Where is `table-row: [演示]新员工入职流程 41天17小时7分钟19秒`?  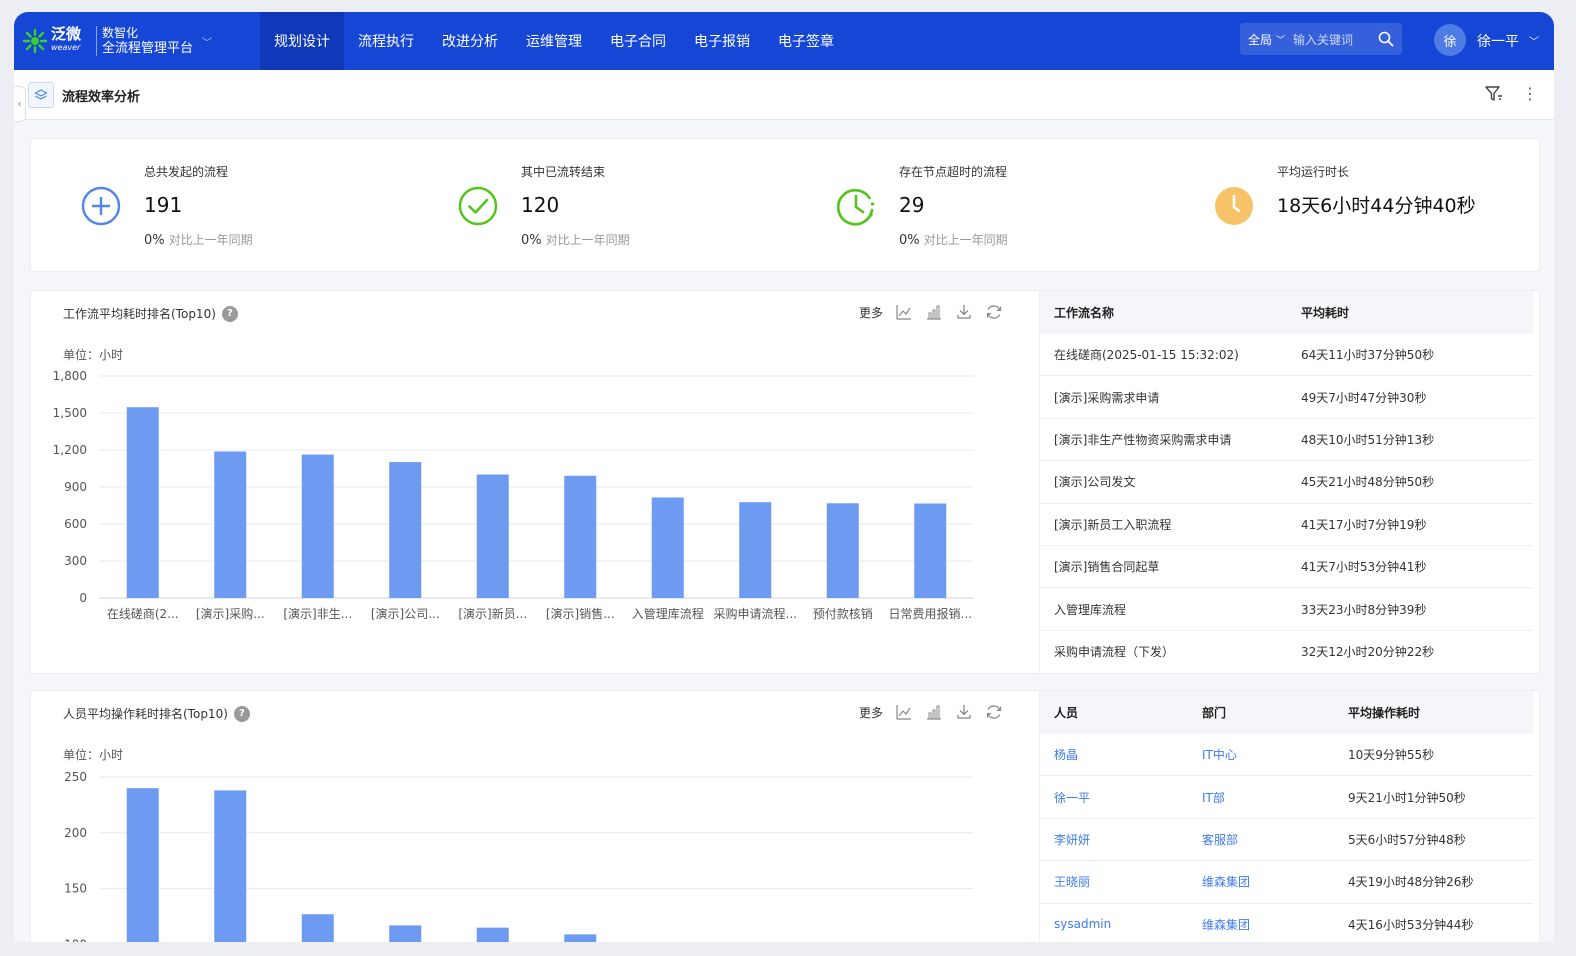 table-row: [演示]新员工入职流程 41天17小时7分钟19秒 is located at coordinates (1286, 525).